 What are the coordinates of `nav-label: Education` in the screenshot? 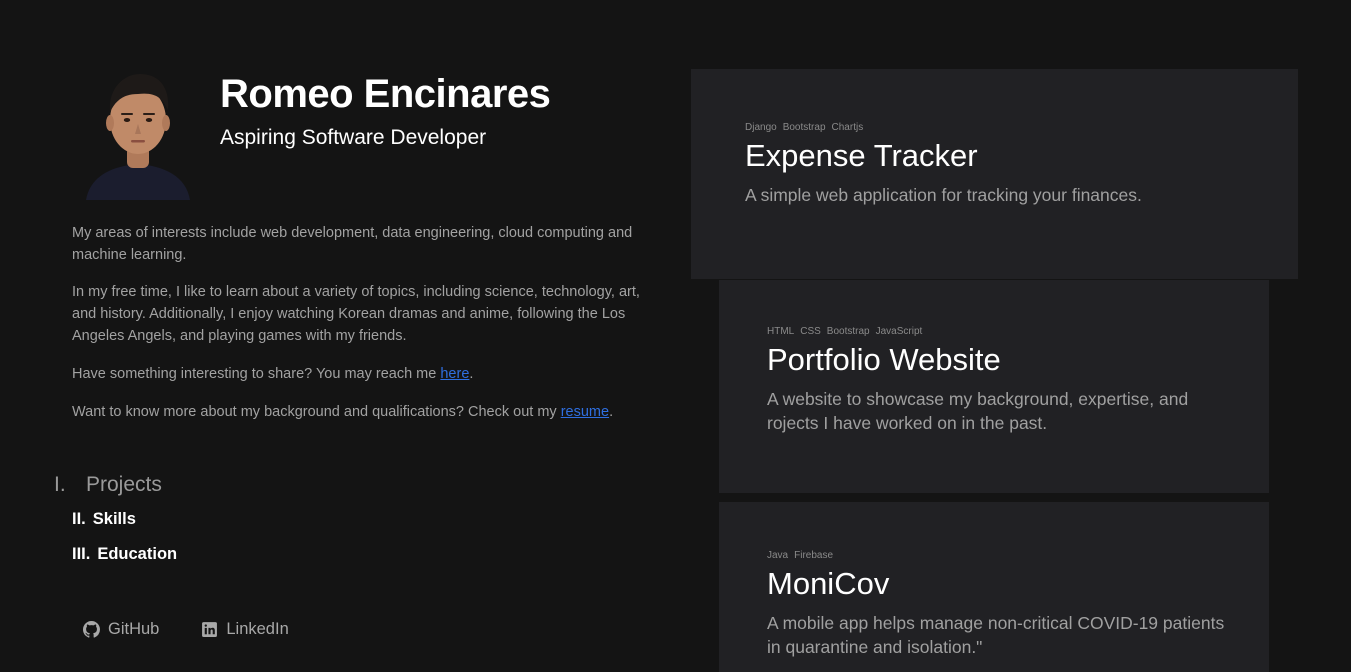 It's located at (137, 554).